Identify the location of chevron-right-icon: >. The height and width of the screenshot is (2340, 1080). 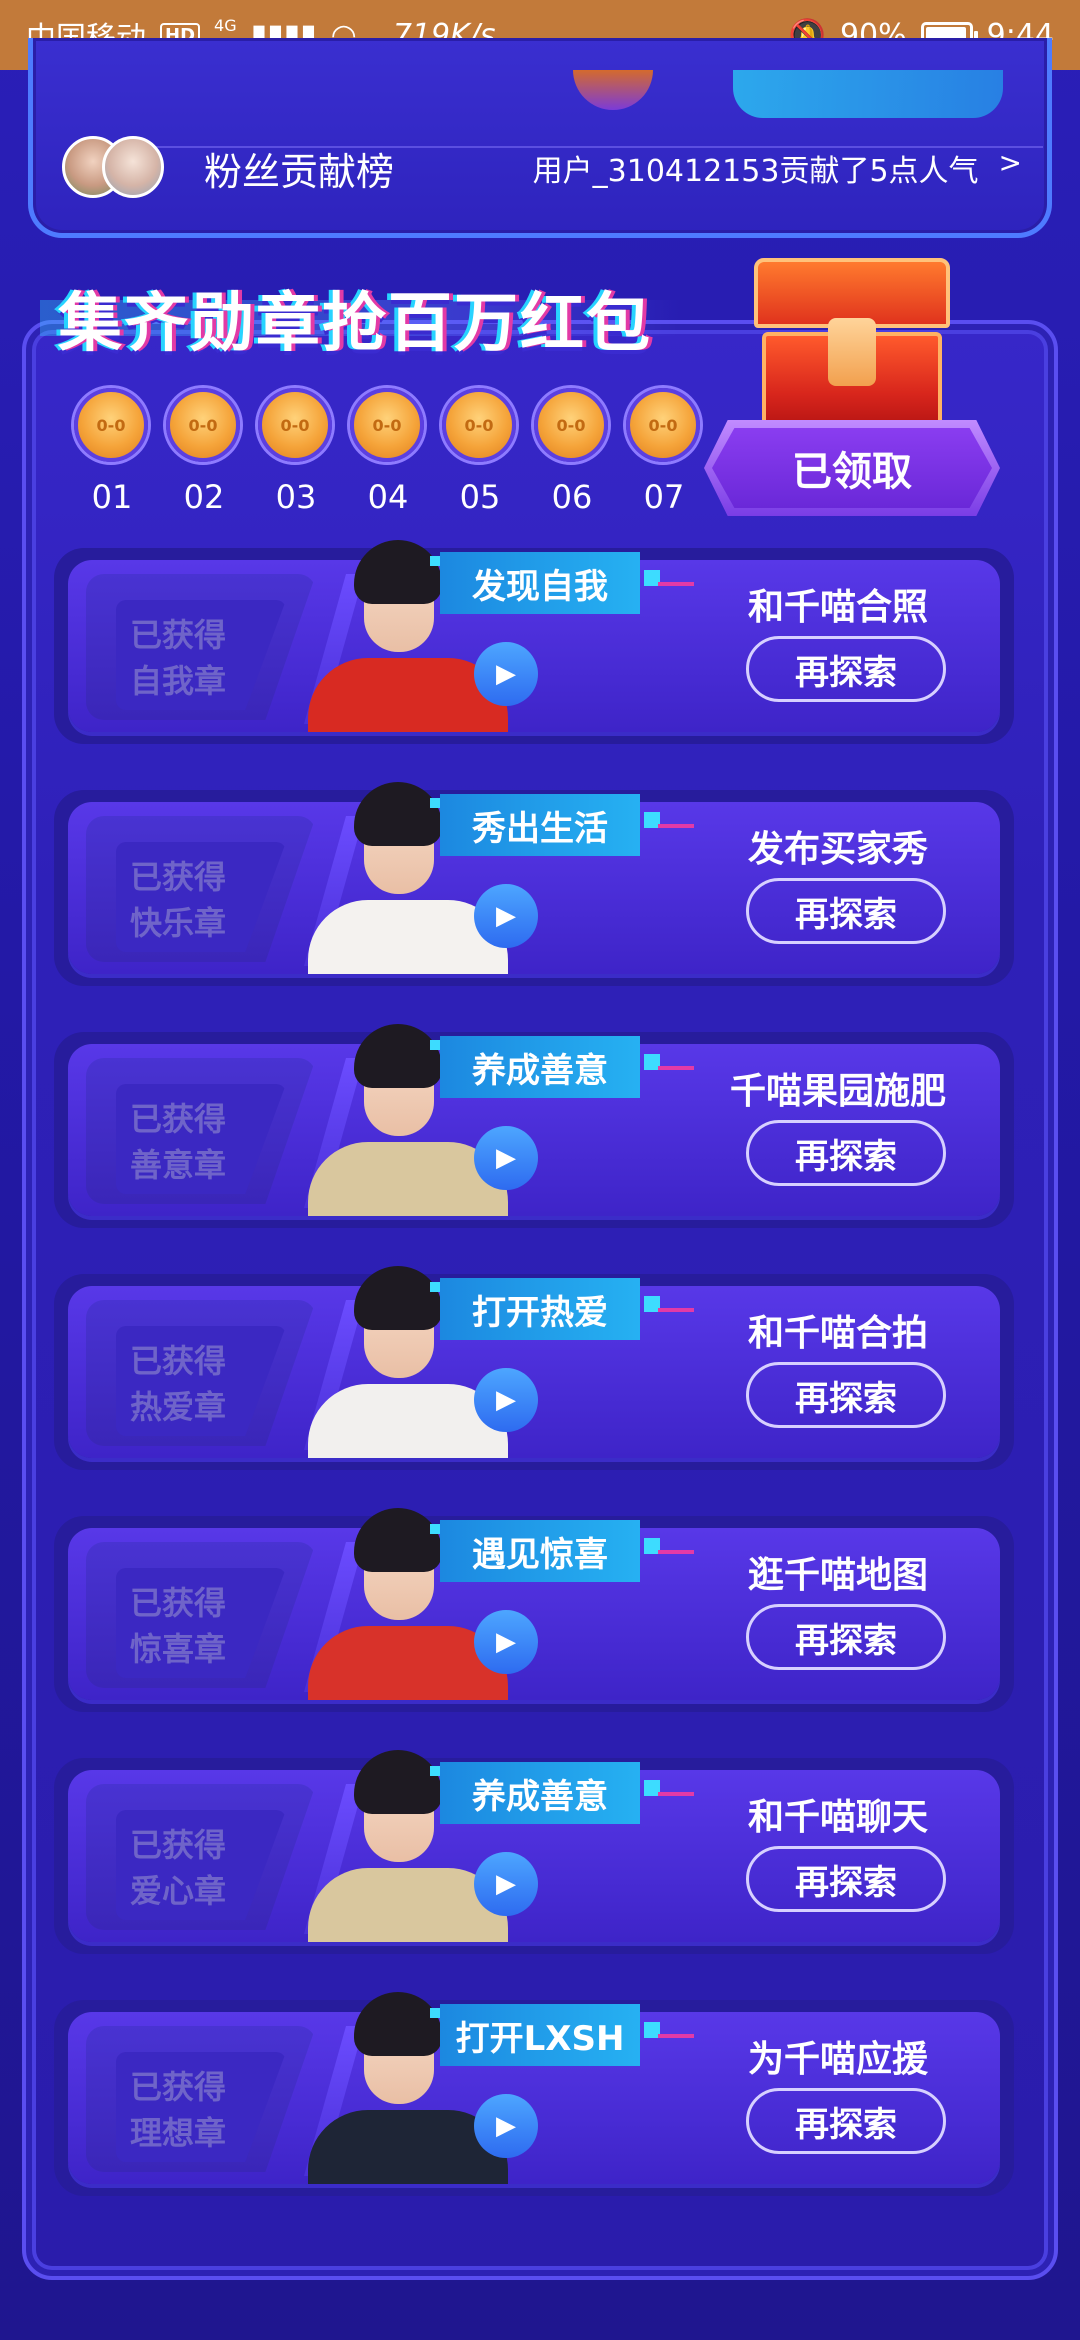
(1010, 162).